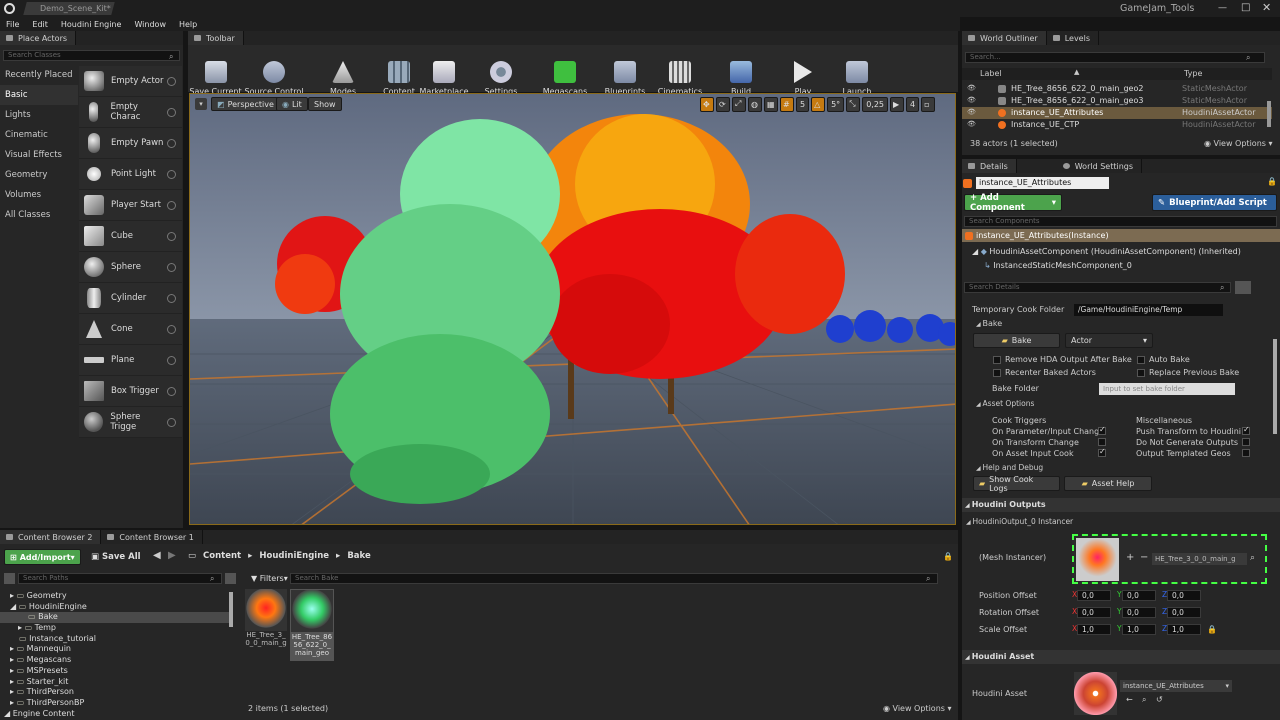 This screenshot has height=720, width=1280. I want to click on actor-item: Cone, so click(130, 329).